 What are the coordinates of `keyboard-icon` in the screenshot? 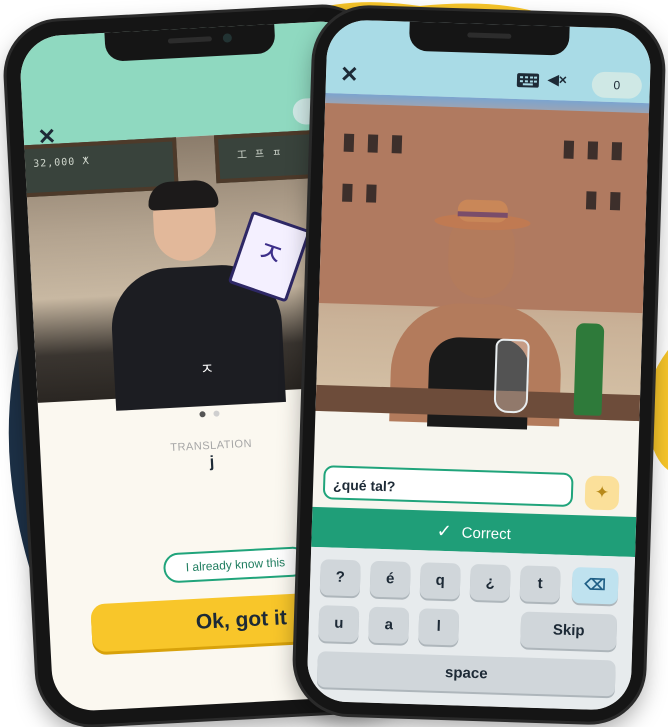 It's located at (528, 80).